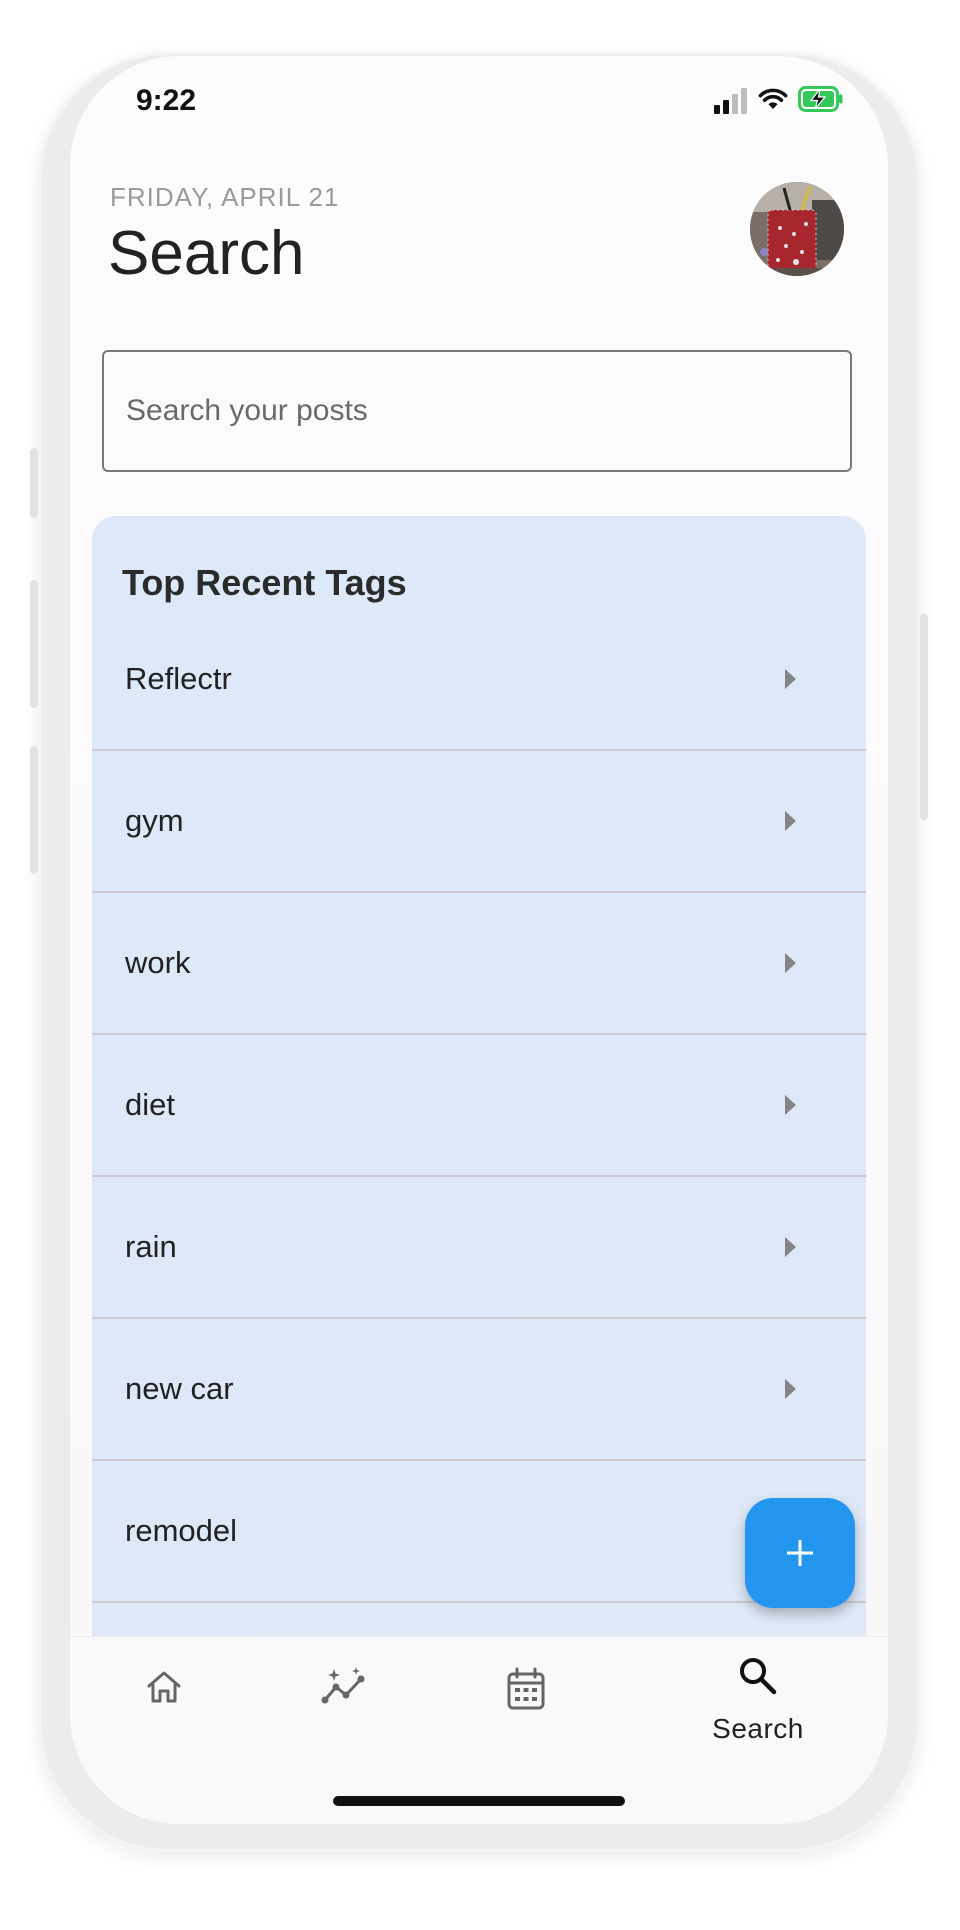 This screenshot has width=960, height=1930. Describe the element at coordinates (479, 680) in the screenshot. I see `tag-row-reflectr: Reflectr` at that location.